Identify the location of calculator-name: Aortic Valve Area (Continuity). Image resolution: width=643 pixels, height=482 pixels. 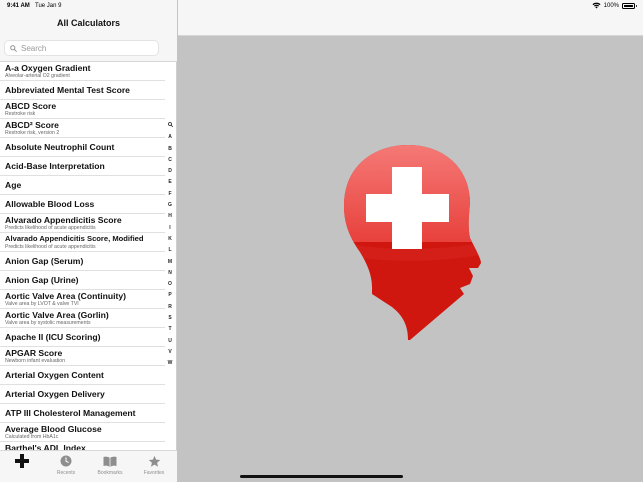
(65, 296).